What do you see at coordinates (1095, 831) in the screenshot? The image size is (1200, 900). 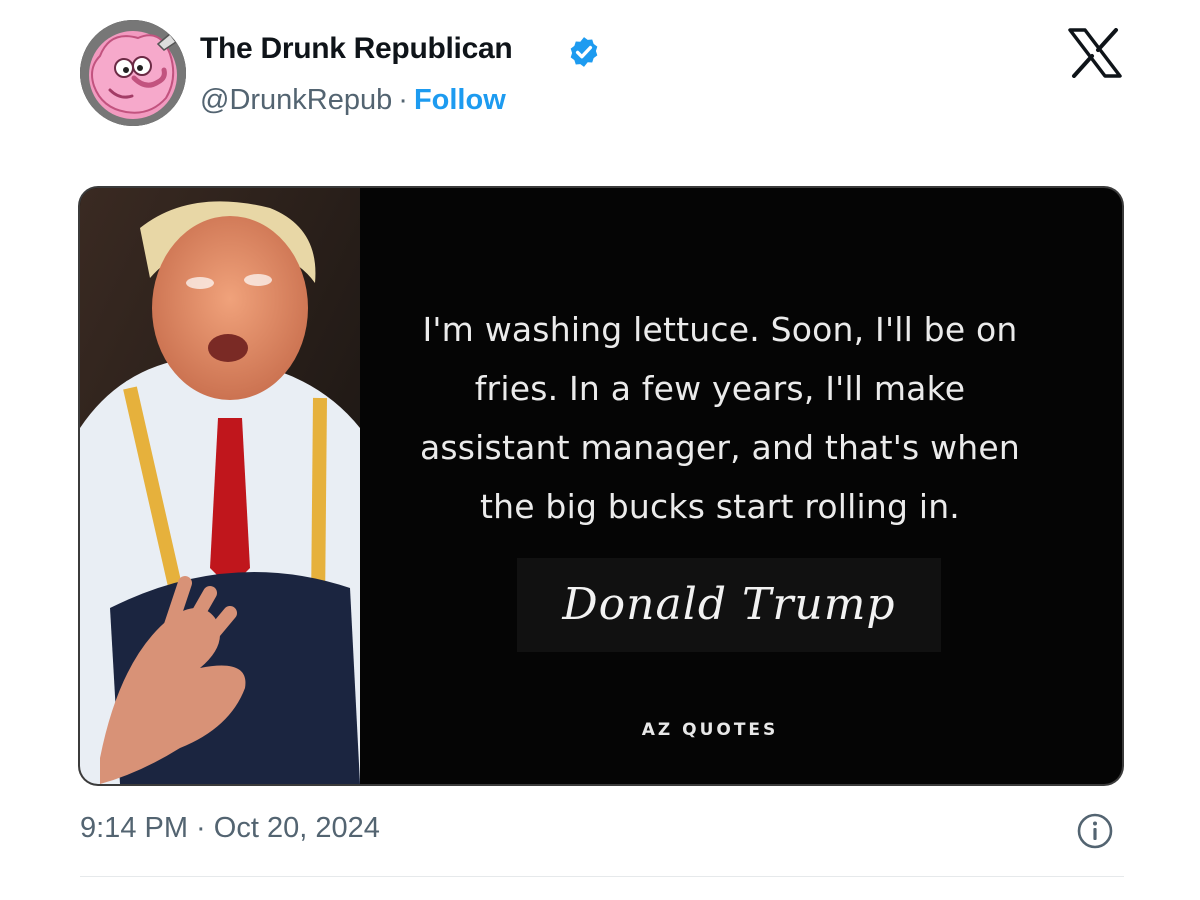 I see `info-icon` at bounding box center [1095, 831].